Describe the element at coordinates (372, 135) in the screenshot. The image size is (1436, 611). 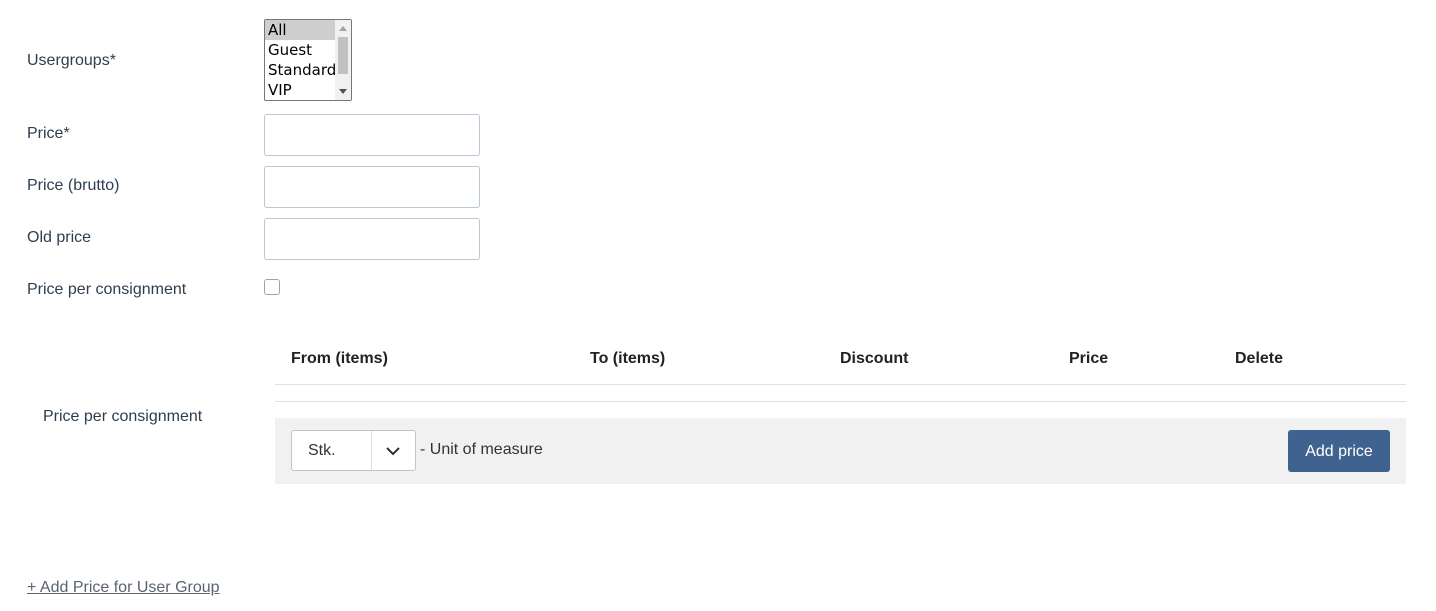
I see `price-input` at that location.